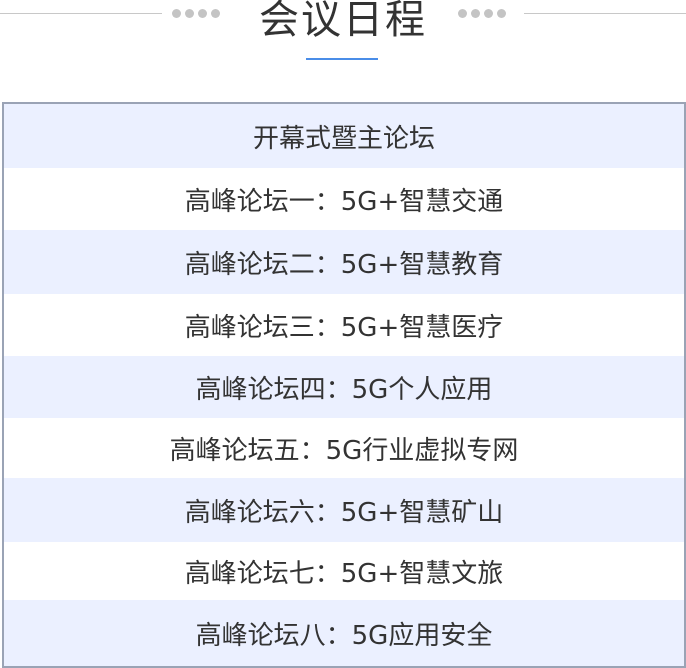  I want to click on agenda-row-3: 高峰论坛三：5G+智慧医疗, so click(344, 327).